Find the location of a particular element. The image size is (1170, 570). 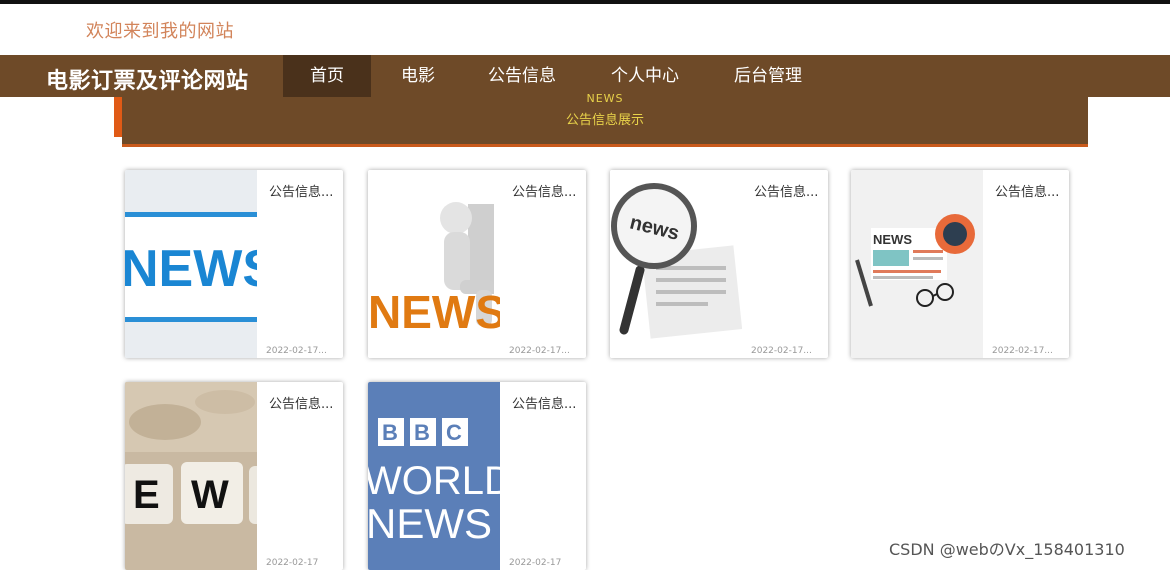

news-thumbnail: E W is located at coordinates (191, 476).